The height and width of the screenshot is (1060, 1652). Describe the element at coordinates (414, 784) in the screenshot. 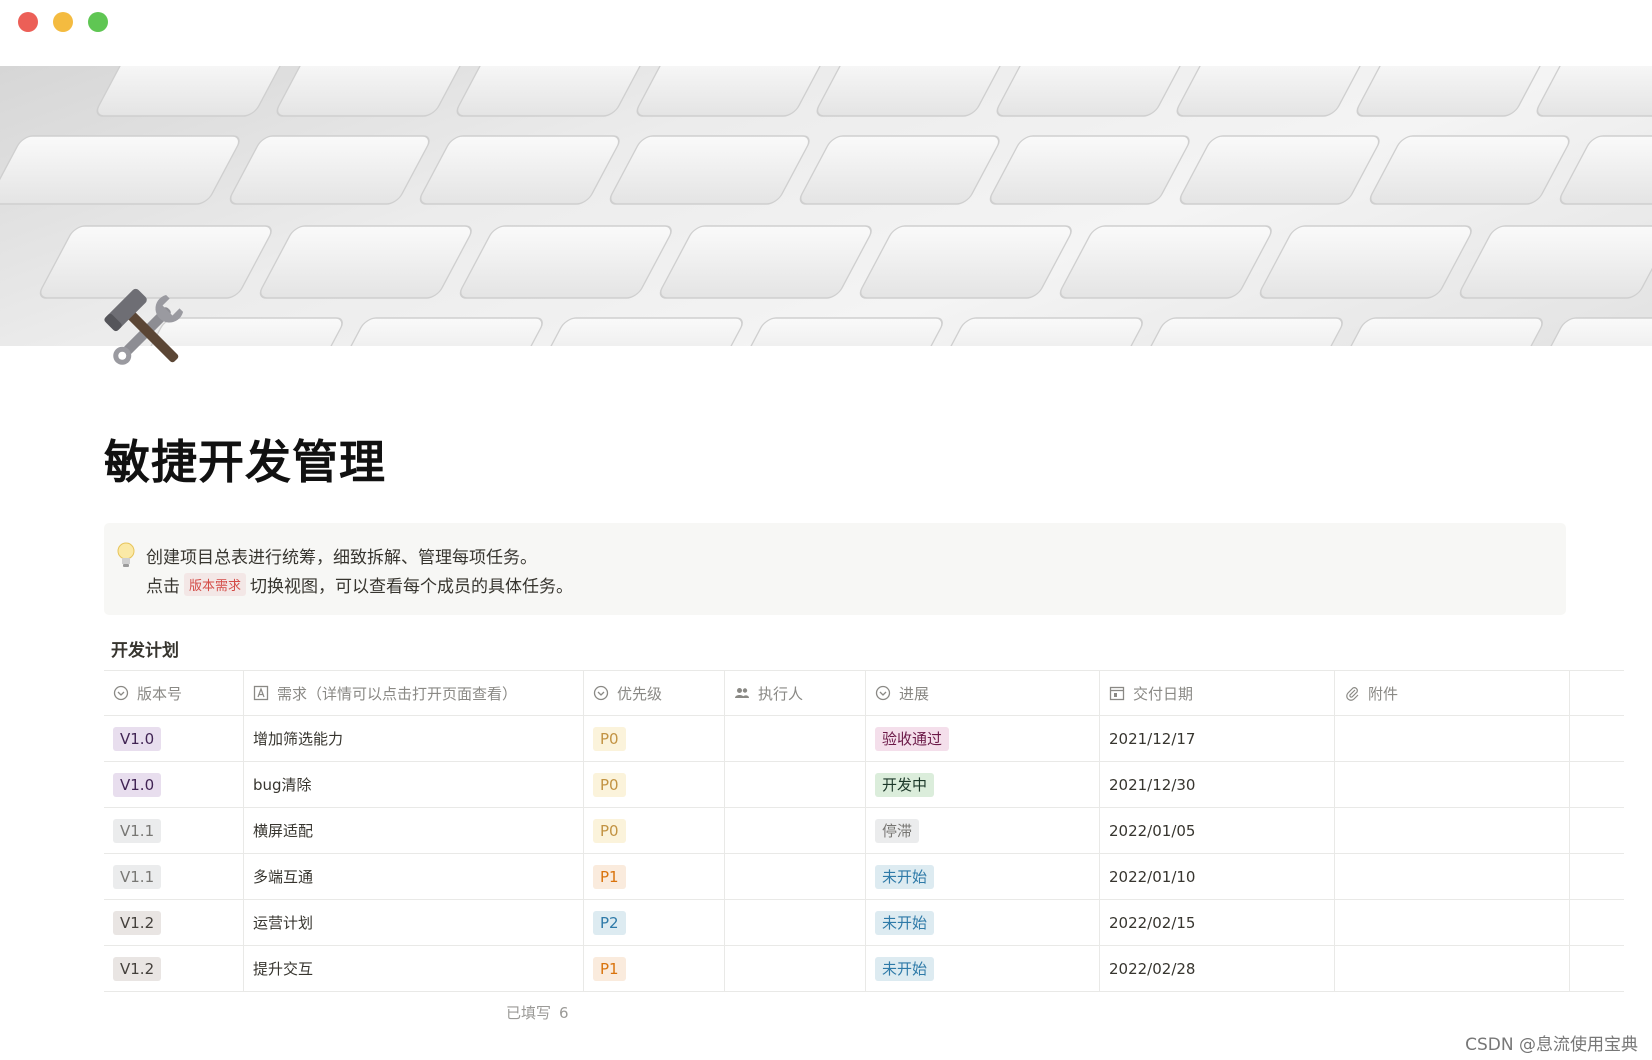

I see `cell-requirement: bug清除` at that location.